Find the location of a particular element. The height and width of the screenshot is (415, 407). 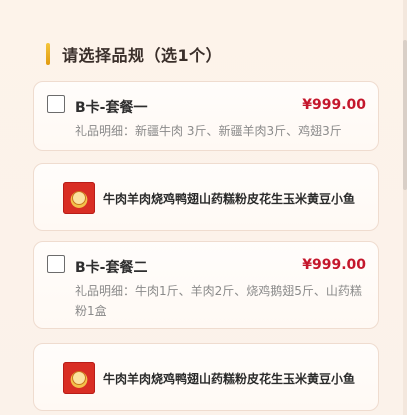

package-detail: 礼品明细：新疆牛肉 3斤、新疆羊肉3斤、鸡翅3斤 is located at coordinates (208, 131).